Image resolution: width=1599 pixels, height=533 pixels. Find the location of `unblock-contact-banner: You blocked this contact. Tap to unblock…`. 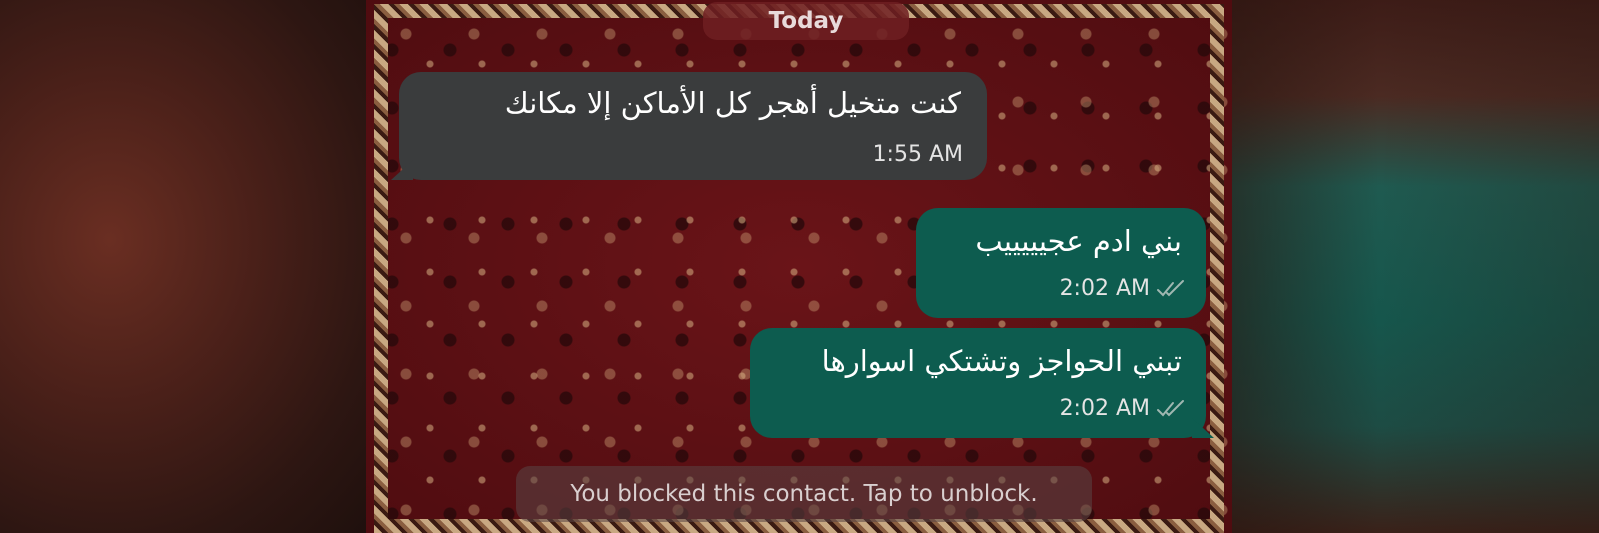

unblock-contact-banner: You blocked this contact. Tap to unblock… is located at coordinates (804, 494).